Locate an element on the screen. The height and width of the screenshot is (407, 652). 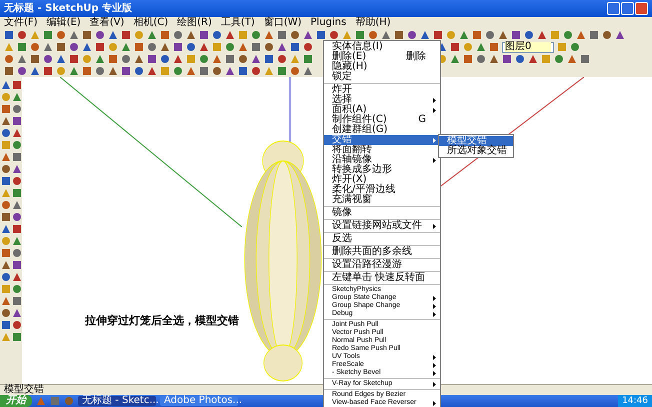
shortcut-label: 删除 is located at coordinates (416, 57).